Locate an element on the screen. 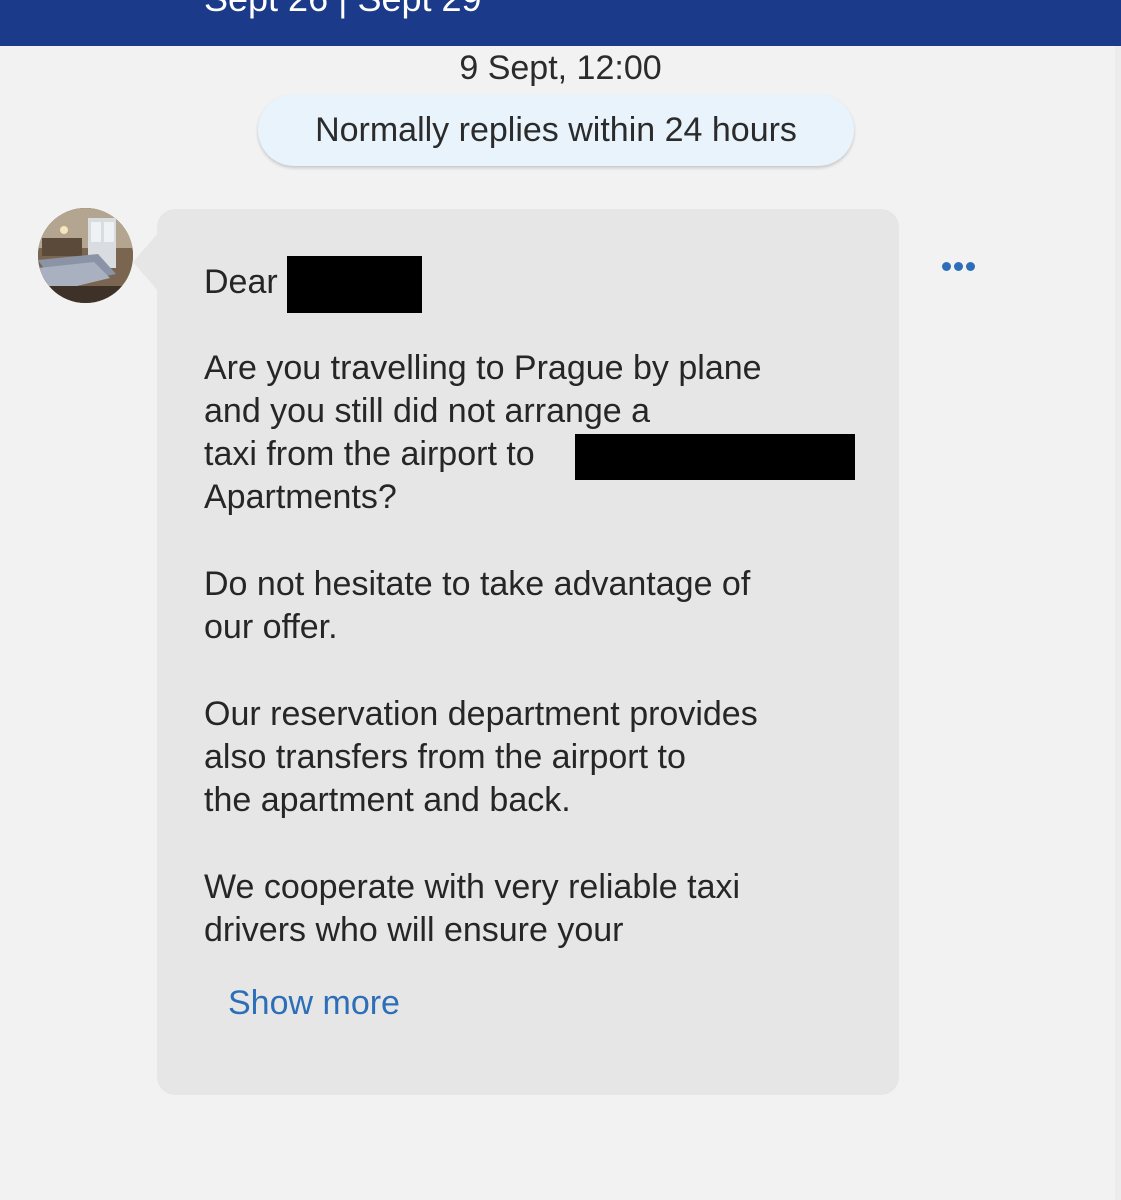 The height and width of the screenshot is (1200, 1121). message-line: Our reservation department provides is located at coordinates (481, 714).